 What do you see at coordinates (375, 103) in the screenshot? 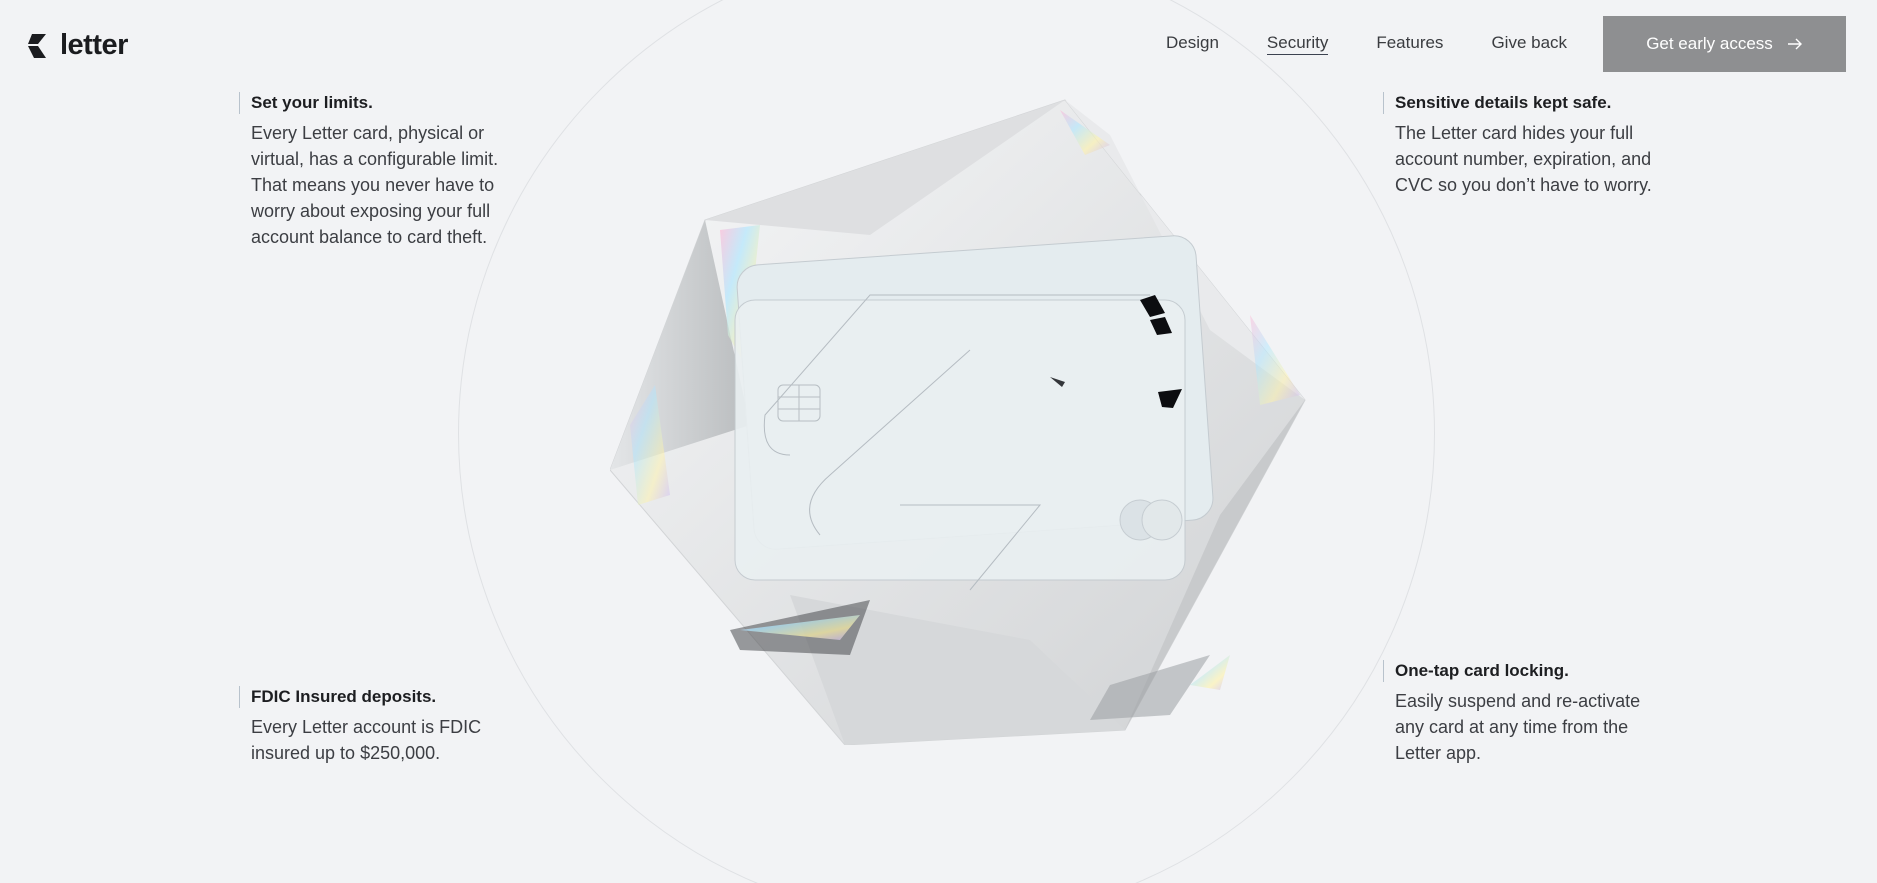
I see `feature-title: Set your limits.` at bounding box center [375, 103].